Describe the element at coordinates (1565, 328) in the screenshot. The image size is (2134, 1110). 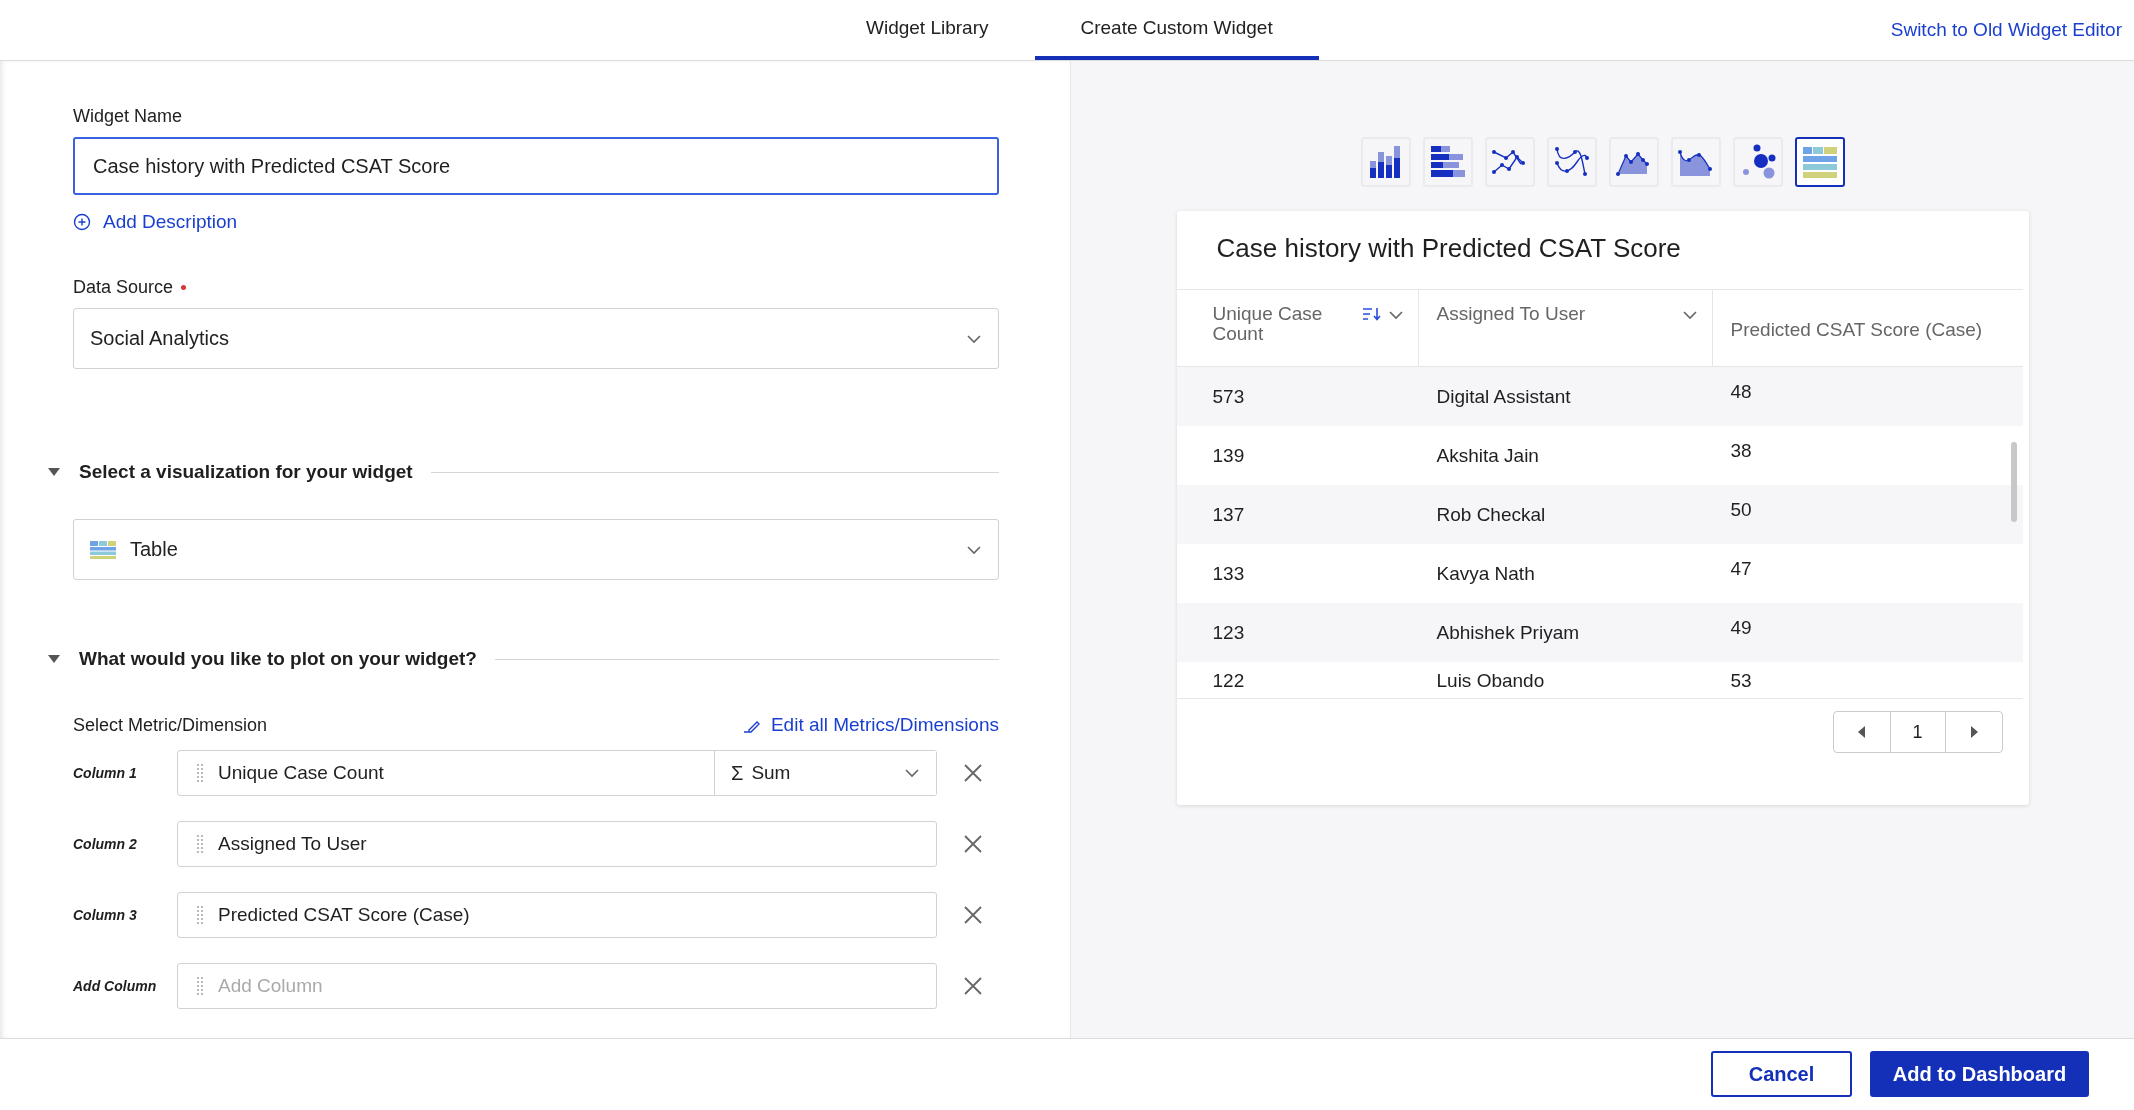
I see `column-header: Assigned To User` at that location.